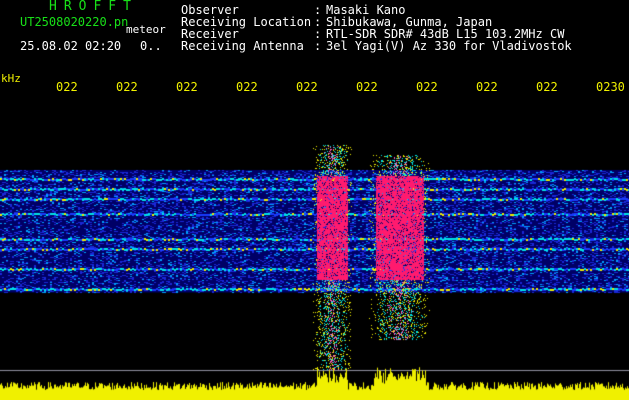 The height and width of the screenshot is (400, 629). What do you see at coordinates (74, 22) in the screenshot?
I see `filename: UT2508020220.pn` at bounding box center [74, 22].